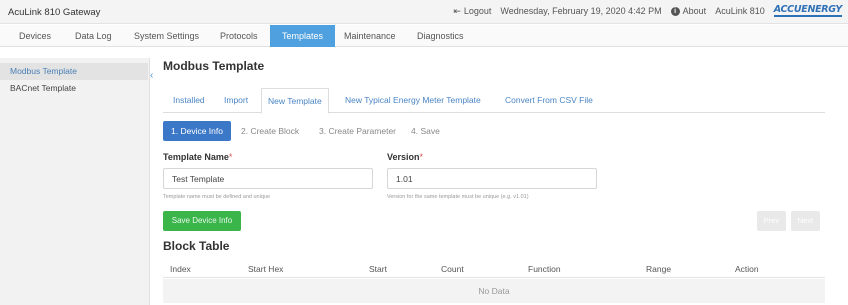 This screenshot has height=305, width=848. What do you see at coordinates (370, 36) in the screenshot?
I see `nav-maintenance: Maintenance` at bounding box center [370, 36].